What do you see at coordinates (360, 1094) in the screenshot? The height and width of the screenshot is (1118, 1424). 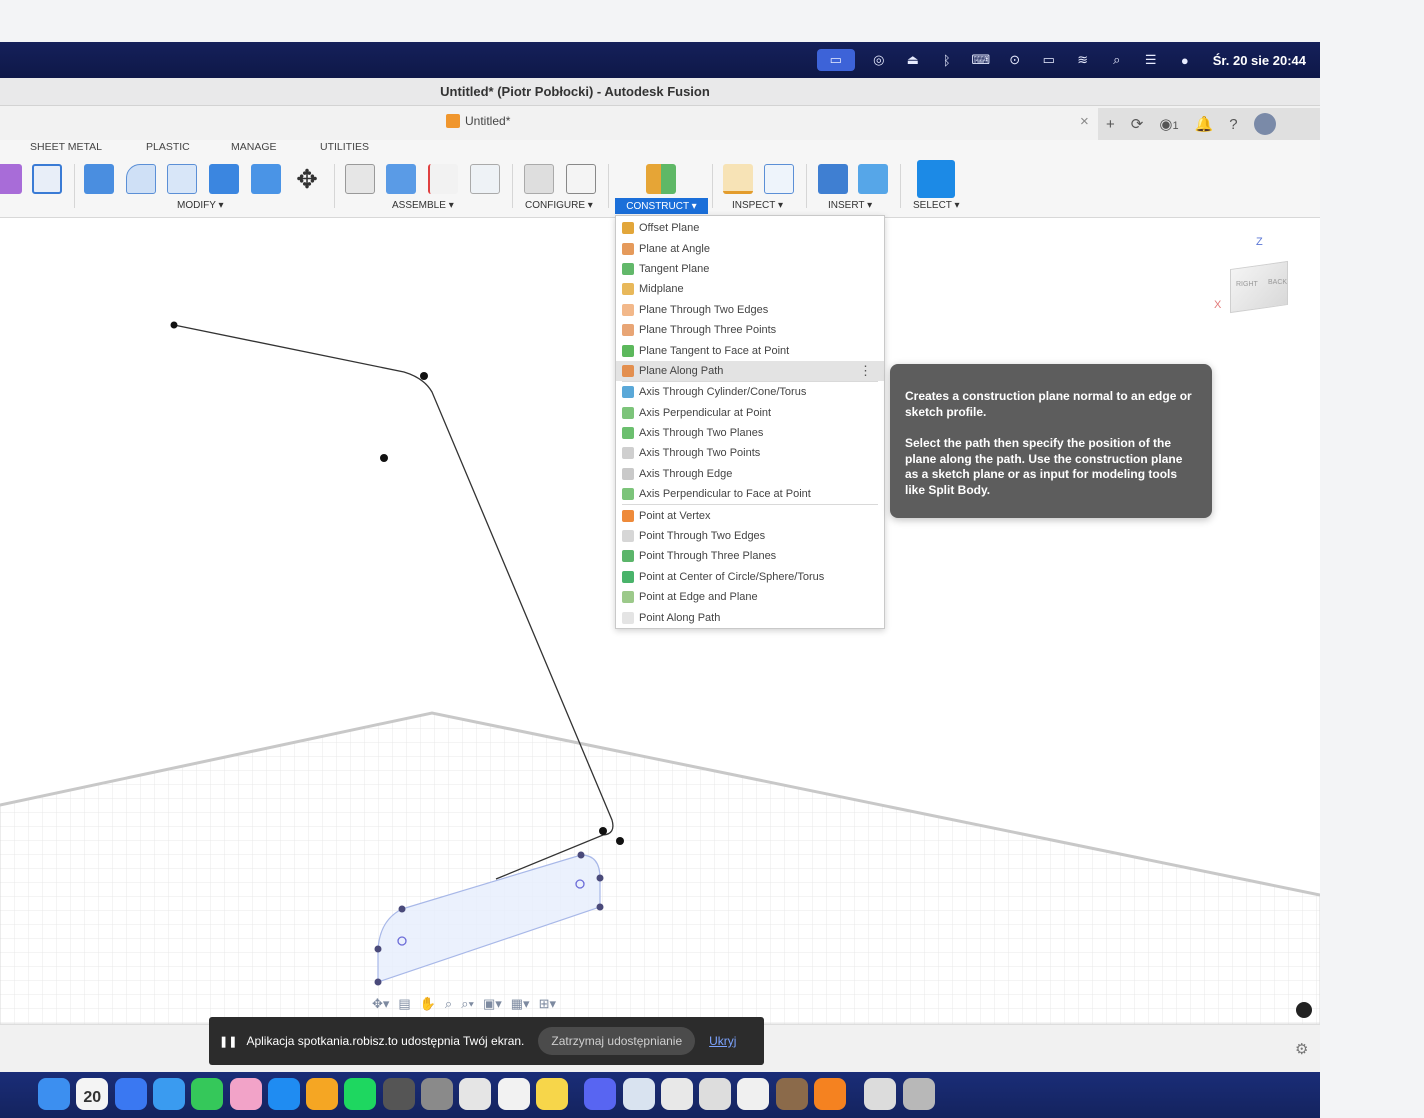 I see `spotify-icon` at bounding box center [360, 1094].